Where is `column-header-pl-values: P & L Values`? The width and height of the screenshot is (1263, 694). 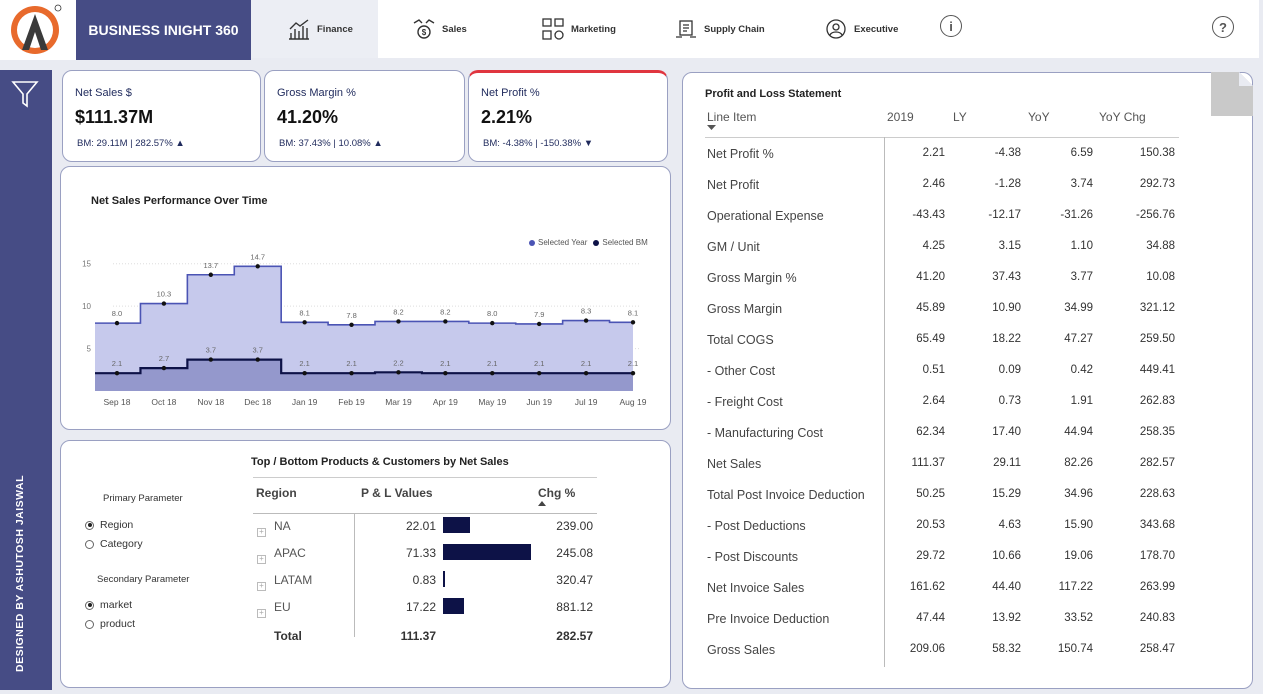 column-header-pl-values: P & L Values is located at coordinates (397, 493).